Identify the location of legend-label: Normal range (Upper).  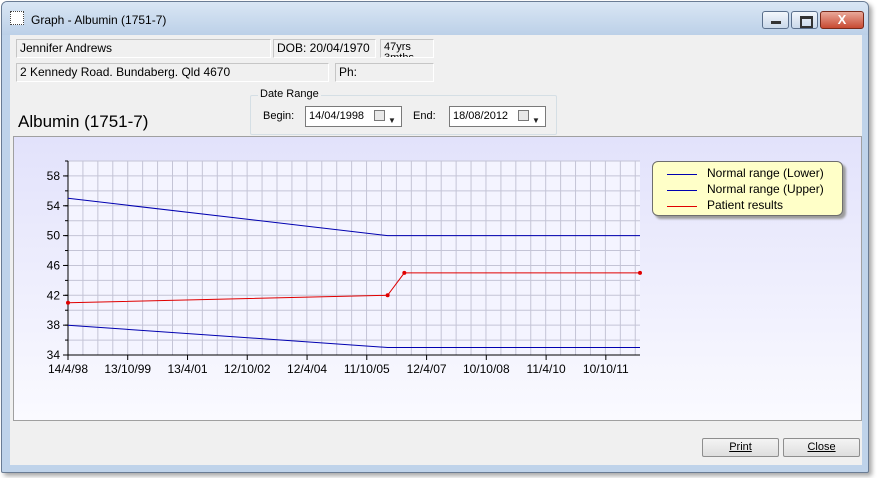
(765, 189).